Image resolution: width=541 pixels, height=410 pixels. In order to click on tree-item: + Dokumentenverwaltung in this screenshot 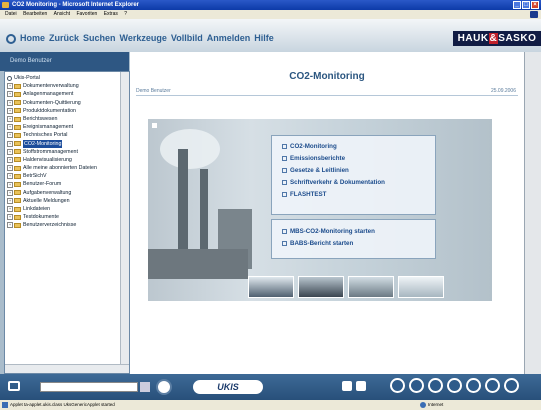, I will do `click(68, 86)`.